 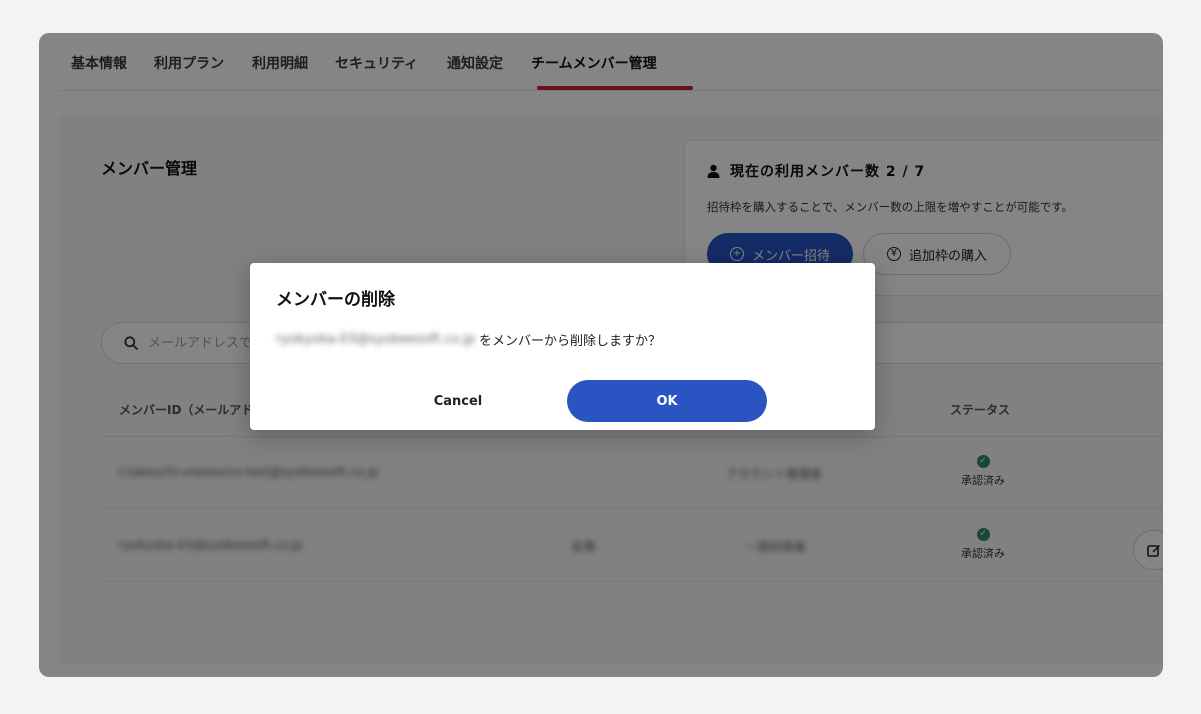 I want to click on dialog-title: メンバーの削除, so click(x=335, y=300).